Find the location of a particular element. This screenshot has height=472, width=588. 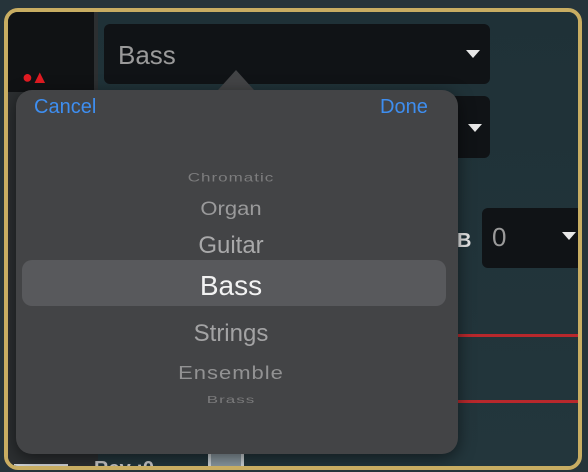

left-panel-footer is located at coordinates (41, 465).